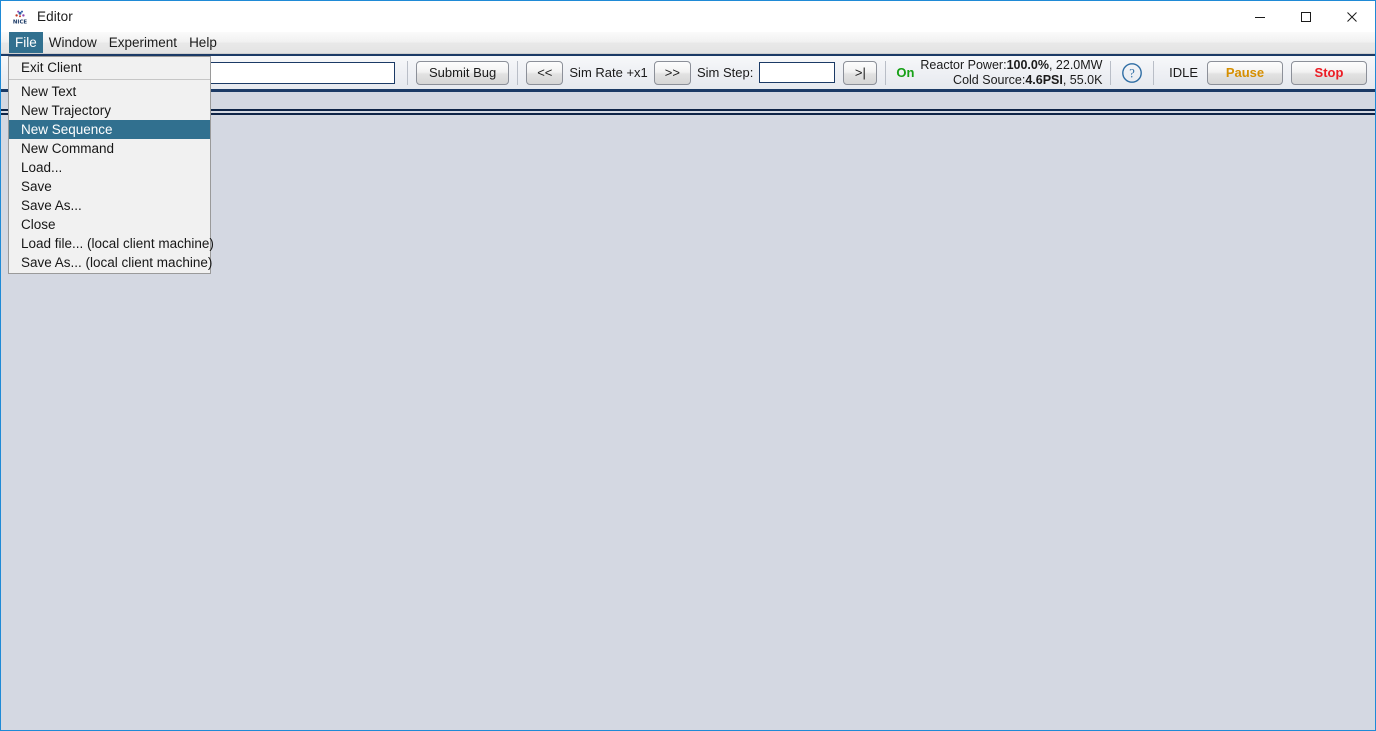  What do you see at coordinates (1044, 79) in the screenshot?
I see `cold-source-value: 4.6PSI` at bounding box center [1044, 79].